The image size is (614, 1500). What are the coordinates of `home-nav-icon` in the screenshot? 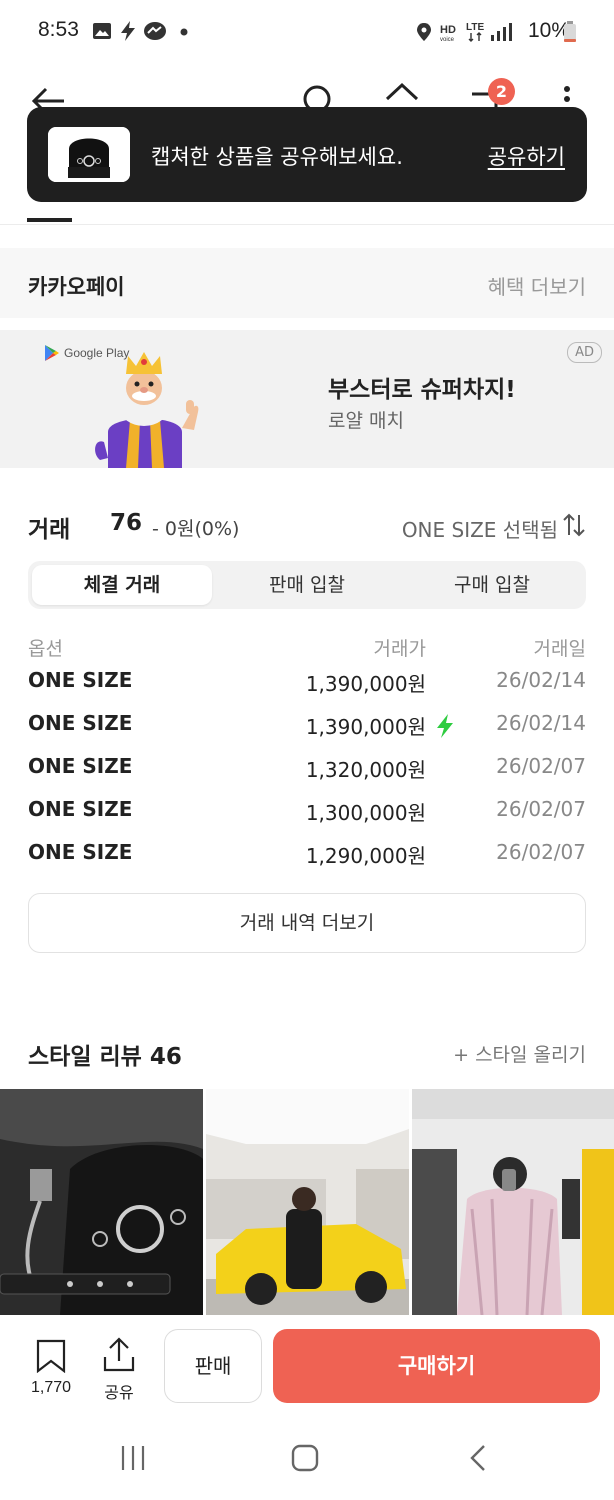 It's located at (305, 1458).